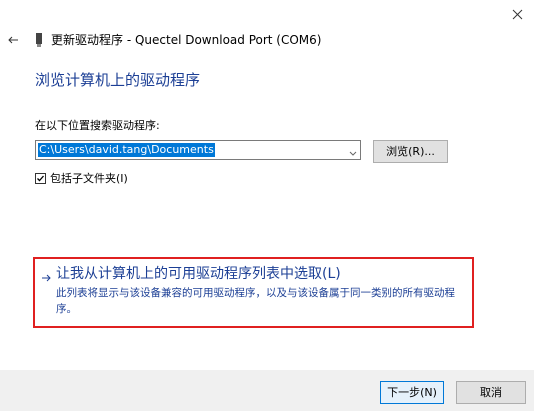 The width and height of the screenshot is (534, 411). I want to click on include-subfolders-checkbox, so click(40, 178).